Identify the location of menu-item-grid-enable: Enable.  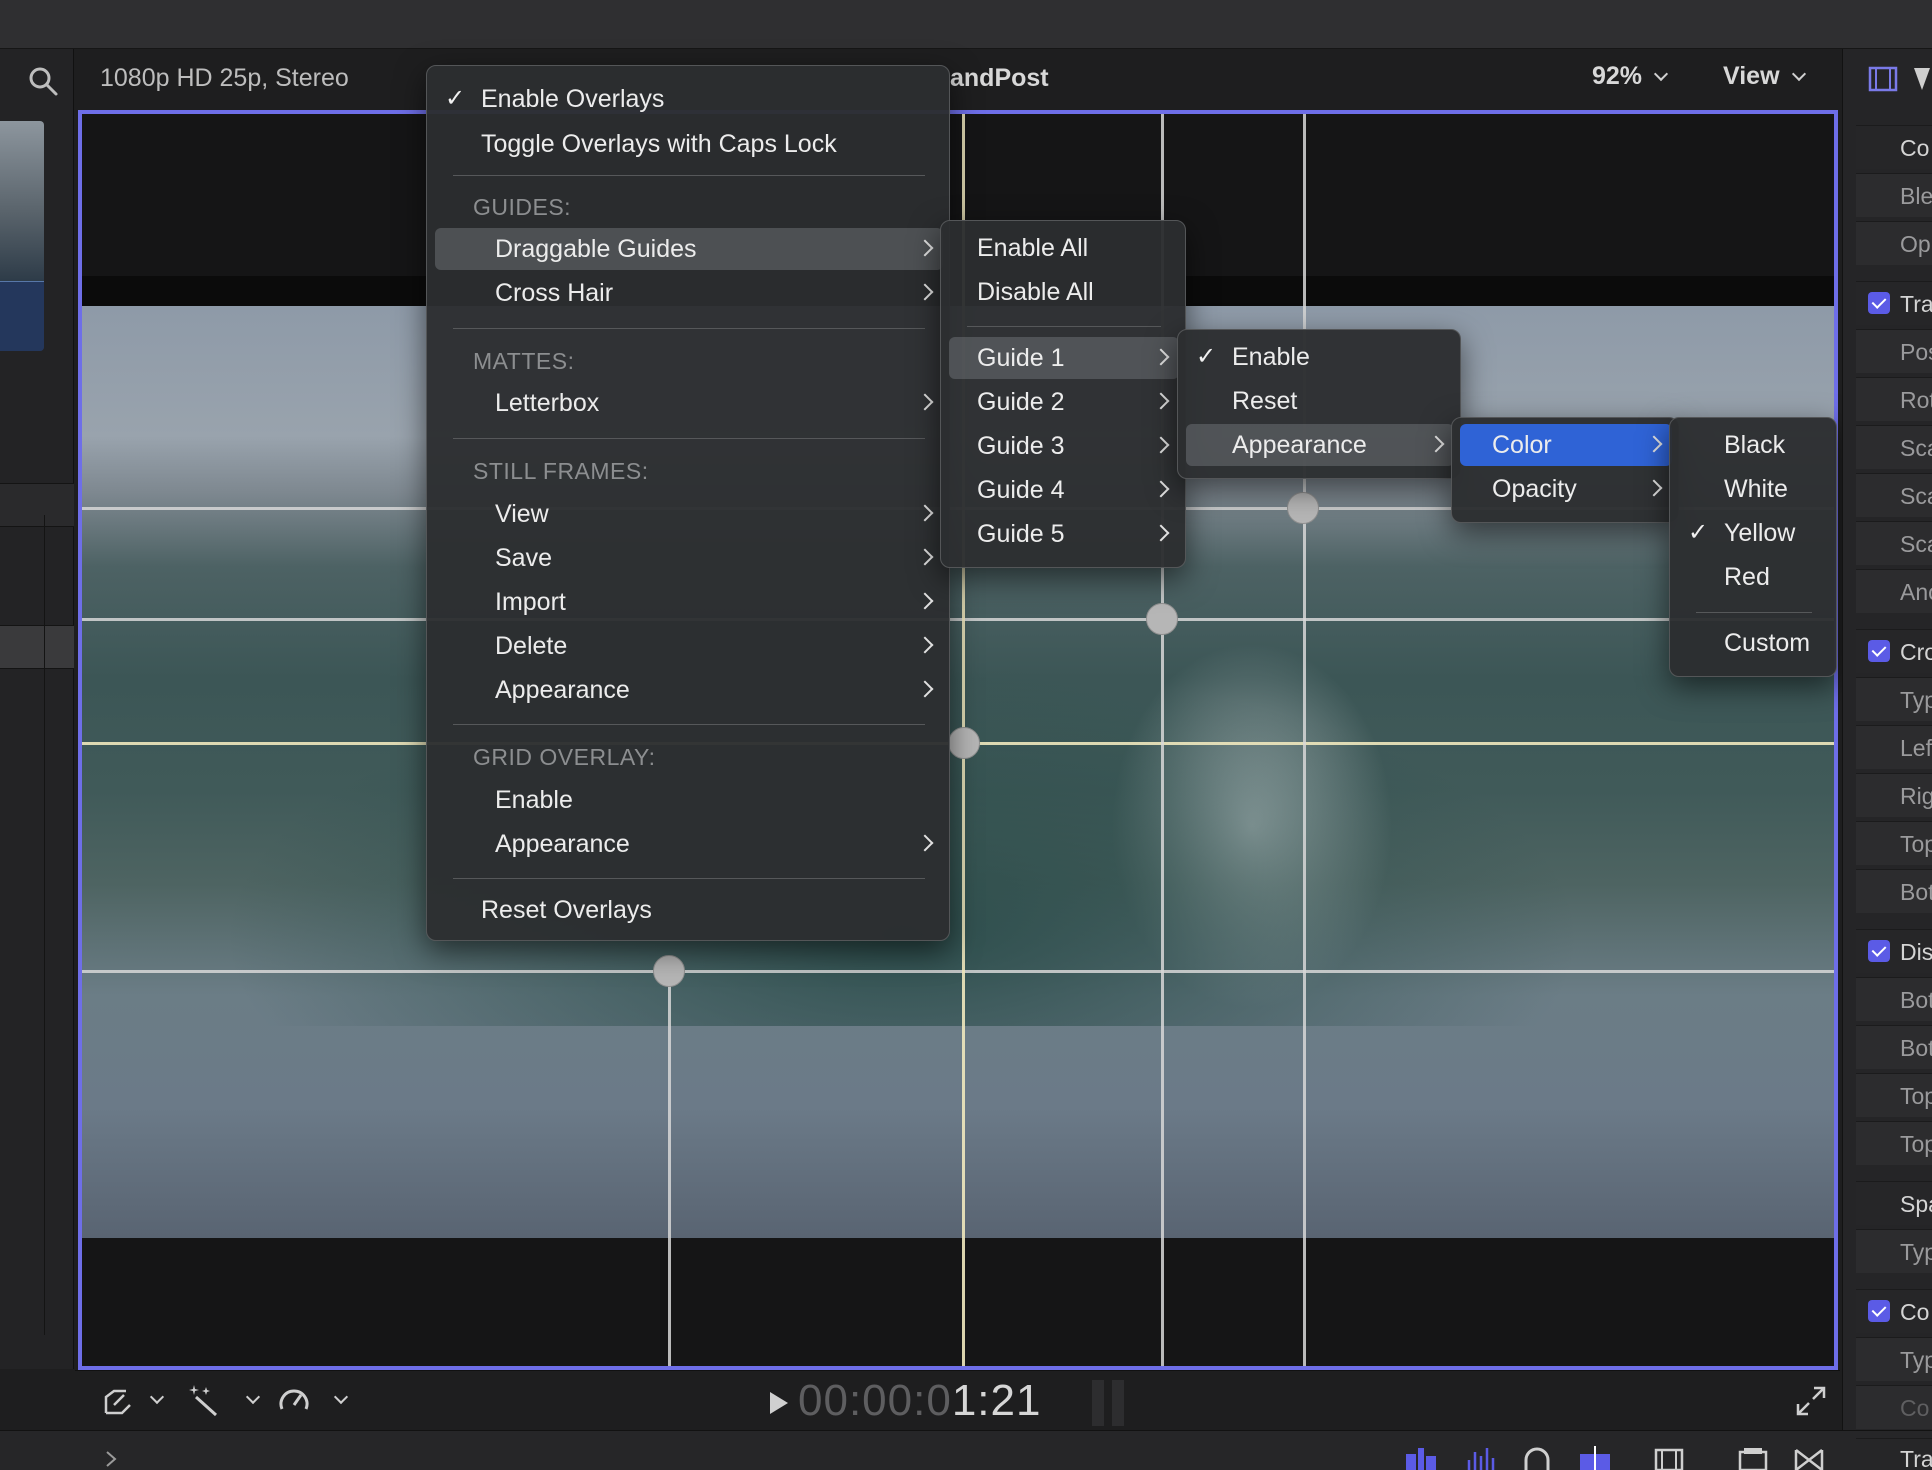
(689, 800).